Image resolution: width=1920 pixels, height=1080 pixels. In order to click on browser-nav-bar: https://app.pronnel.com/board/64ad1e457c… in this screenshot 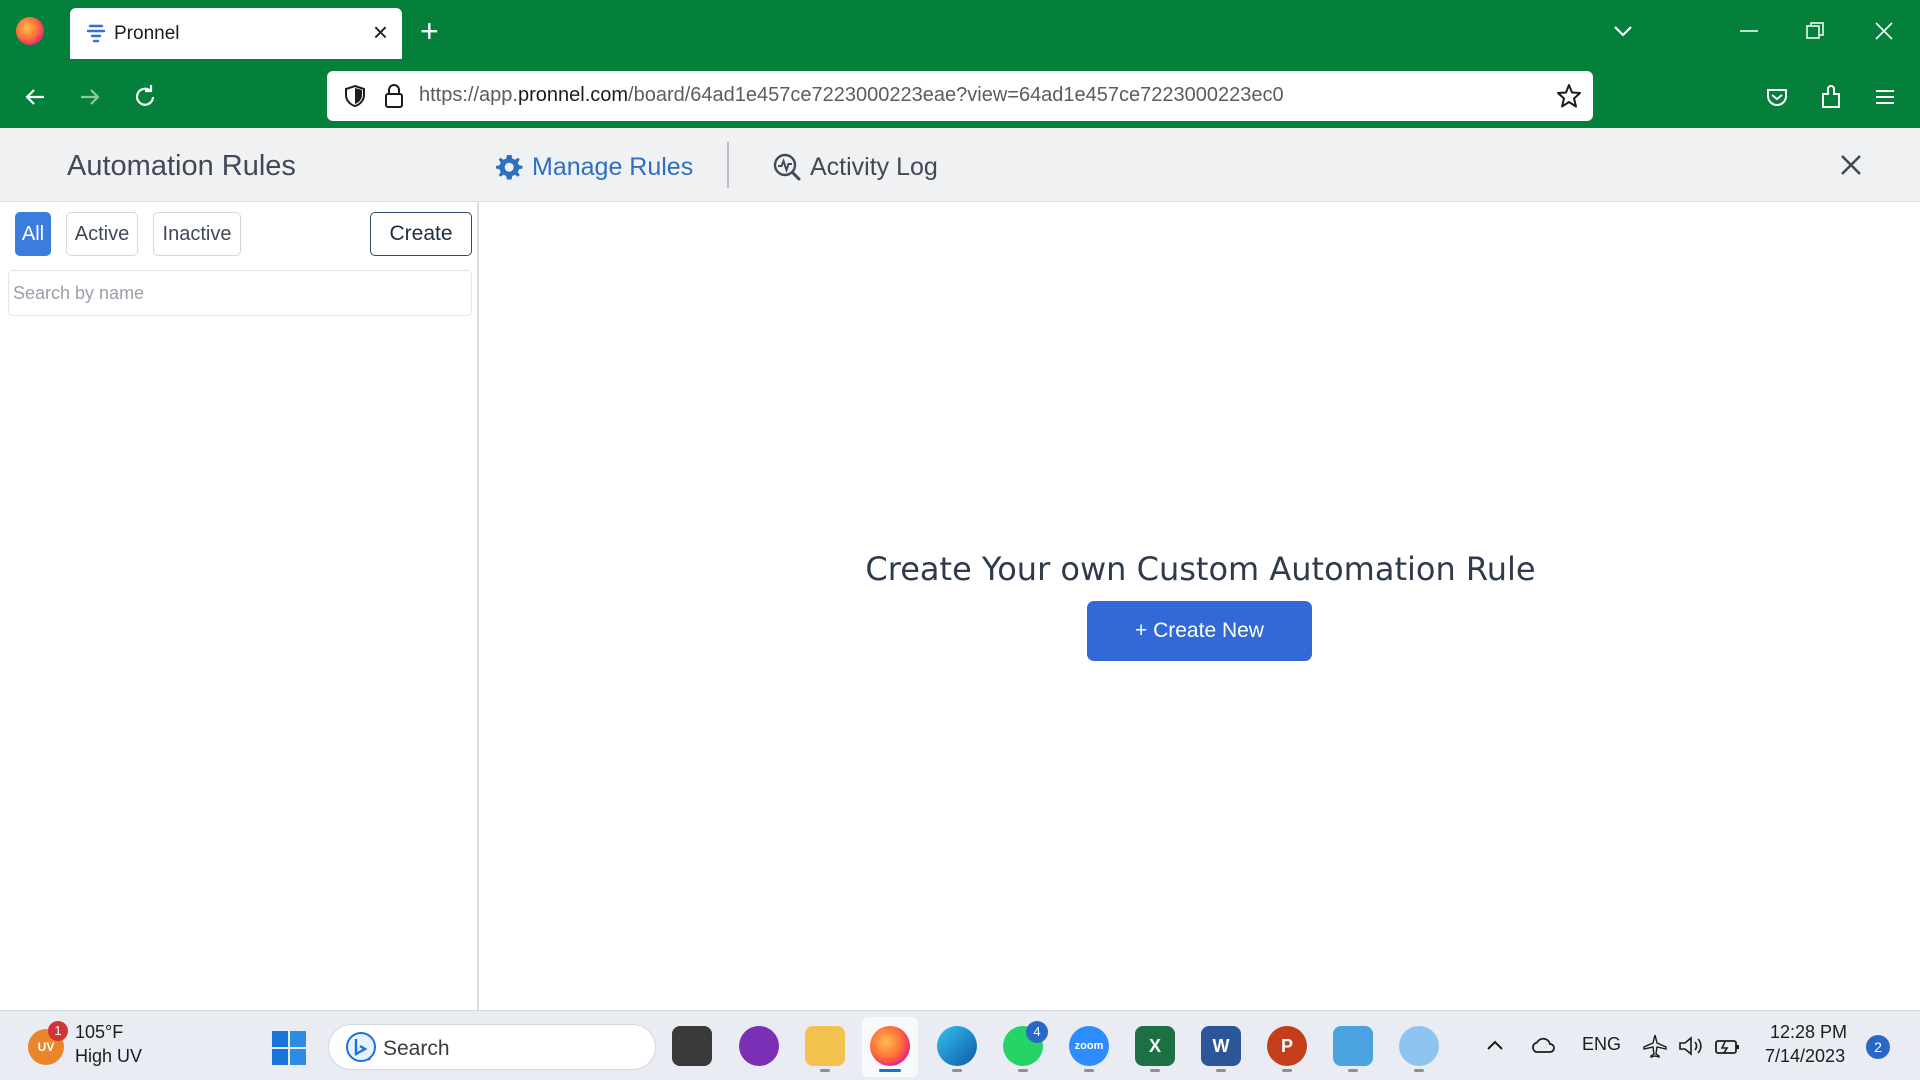, I will do `click(960, 97)`.